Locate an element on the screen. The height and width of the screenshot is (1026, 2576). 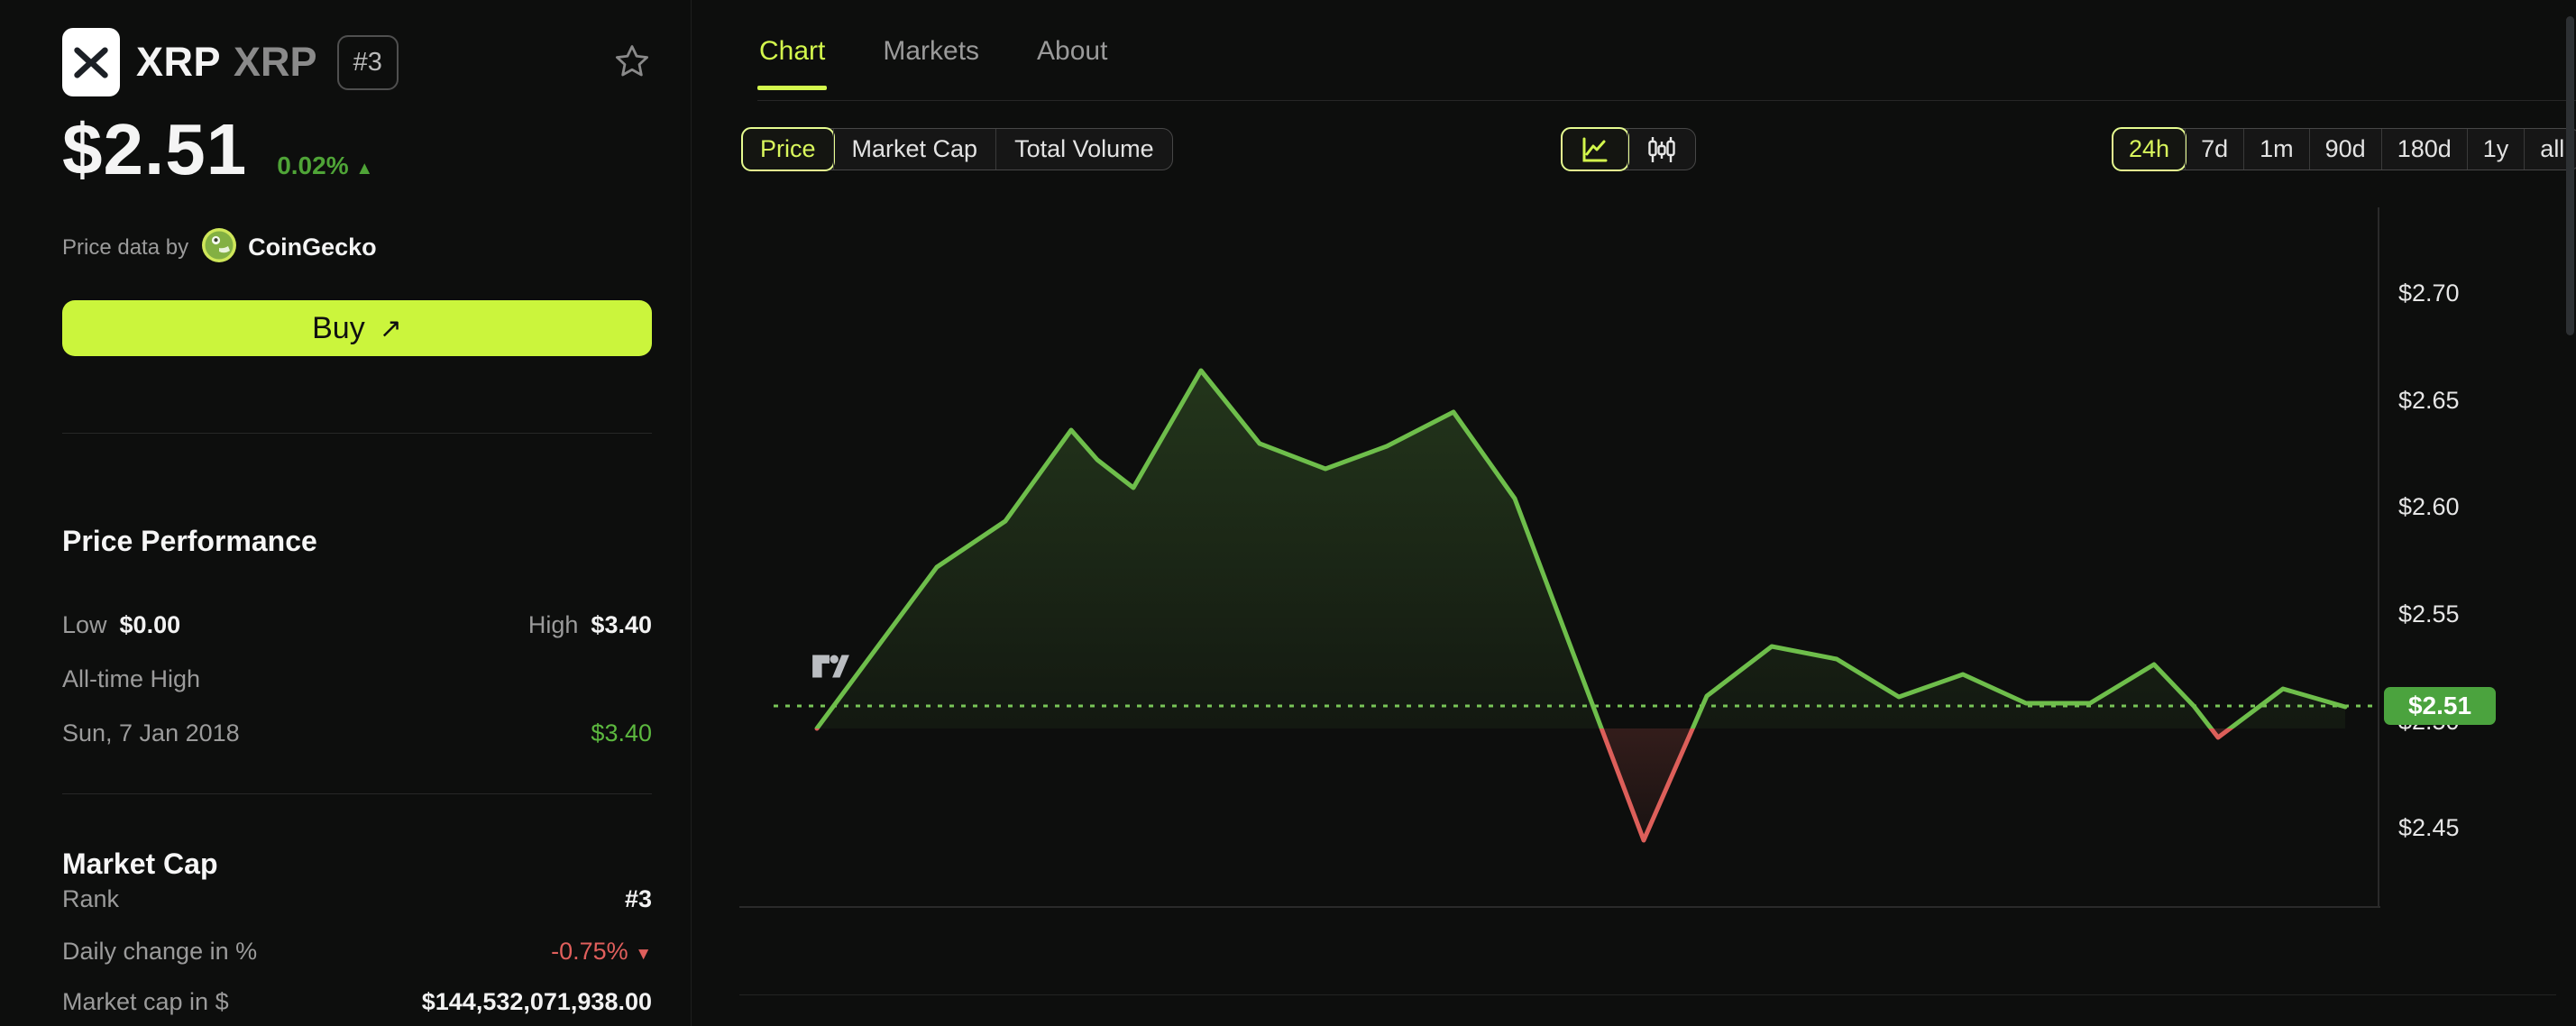
high-label: High is located at coordinates (553, 624).